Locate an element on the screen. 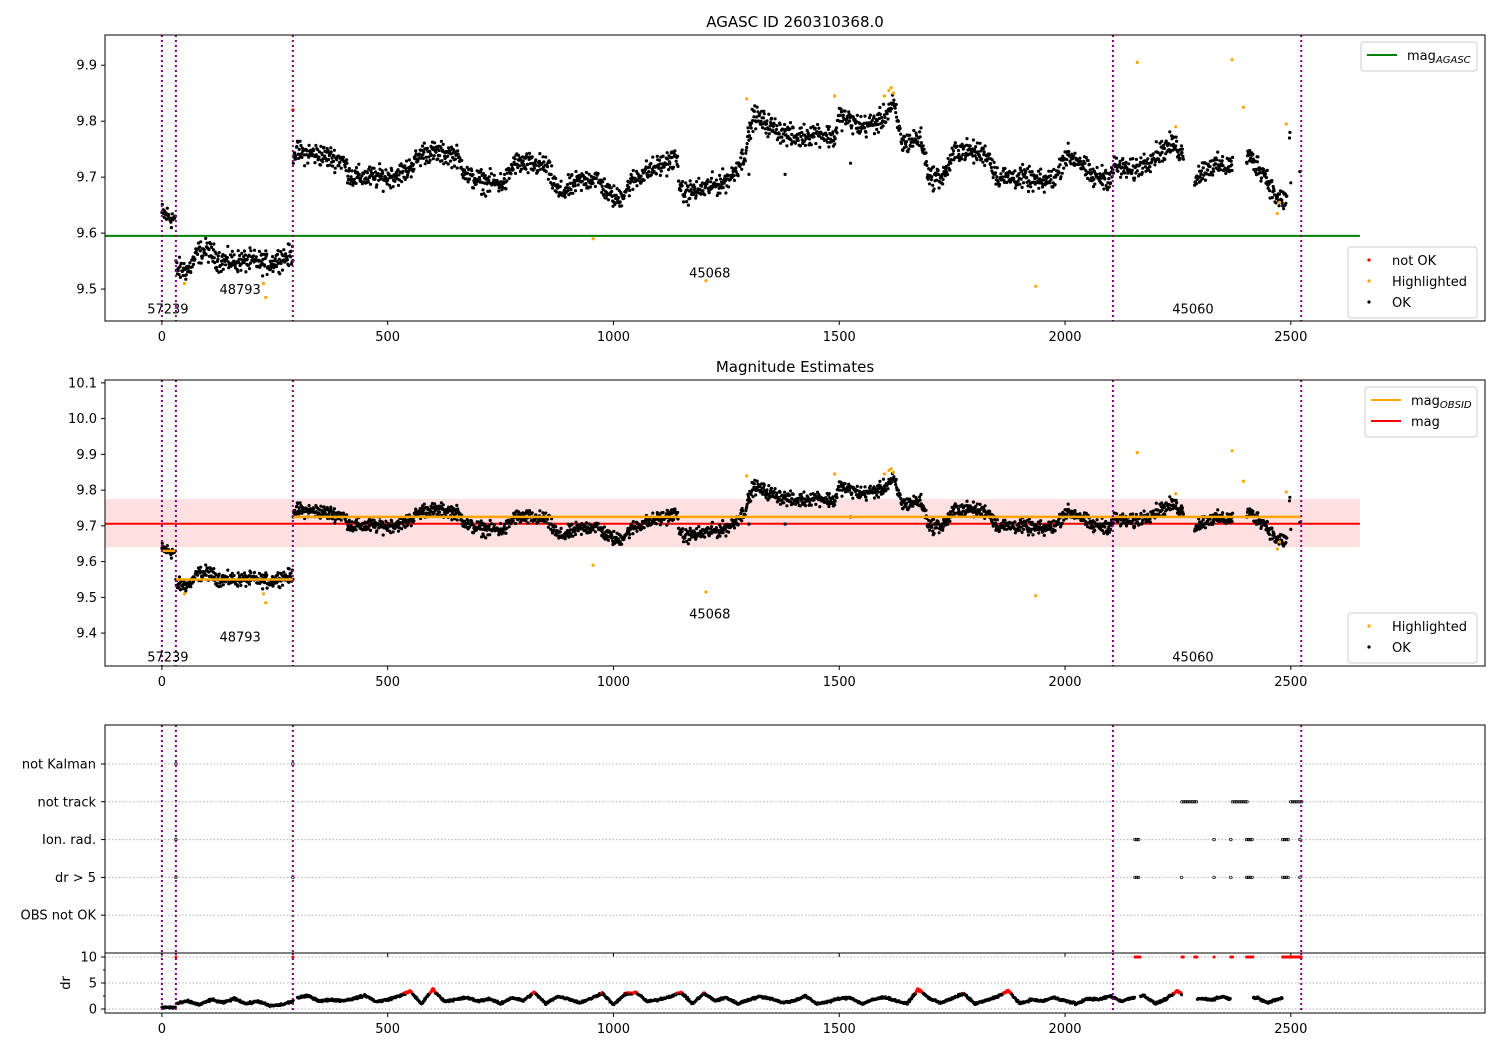  y-tick-label: 9.9 is located at coordinates (86, 66).